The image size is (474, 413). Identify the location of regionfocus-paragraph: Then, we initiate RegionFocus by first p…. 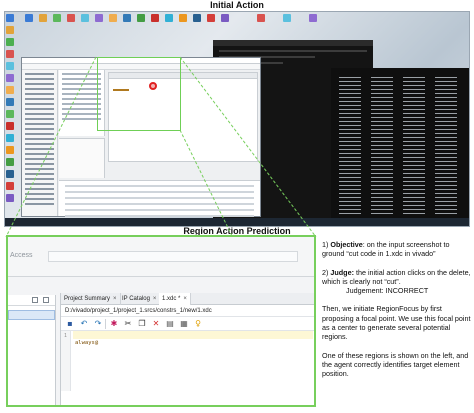
(396, 323).